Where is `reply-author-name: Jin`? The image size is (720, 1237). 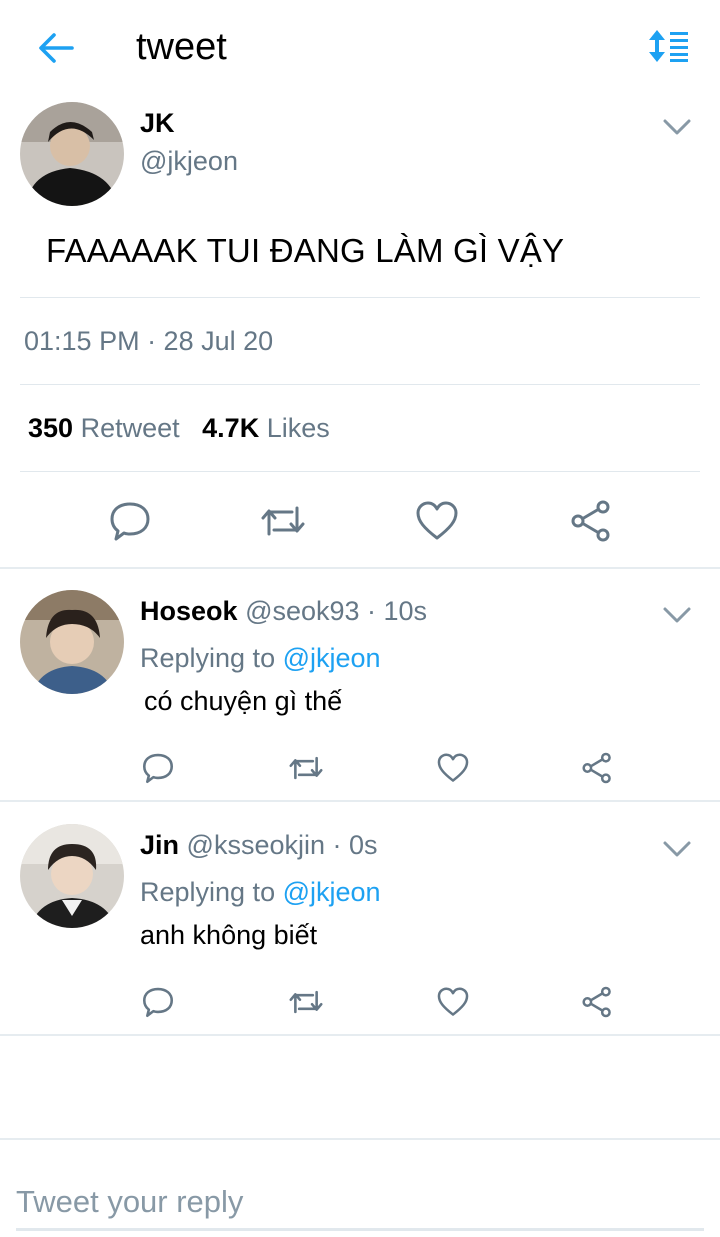 reply-author-name: Jin is located at coordinates (159, 845).